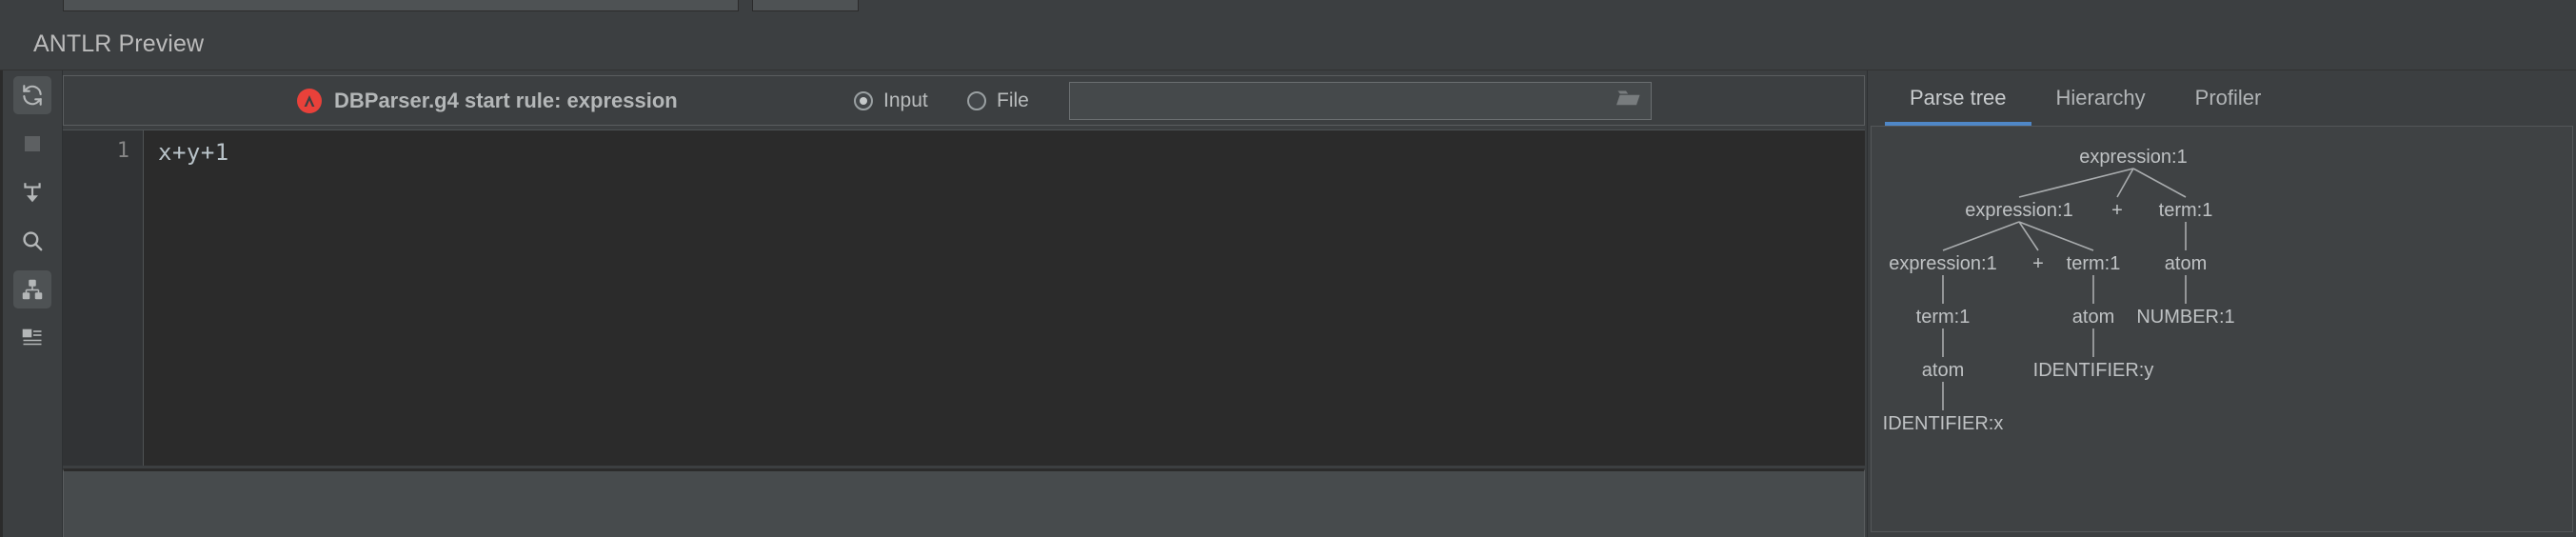  What do you see at coordinates (1013, 100) in the screenshot?
I see `radio-file-label: File` at bounding box center [1013, 100].